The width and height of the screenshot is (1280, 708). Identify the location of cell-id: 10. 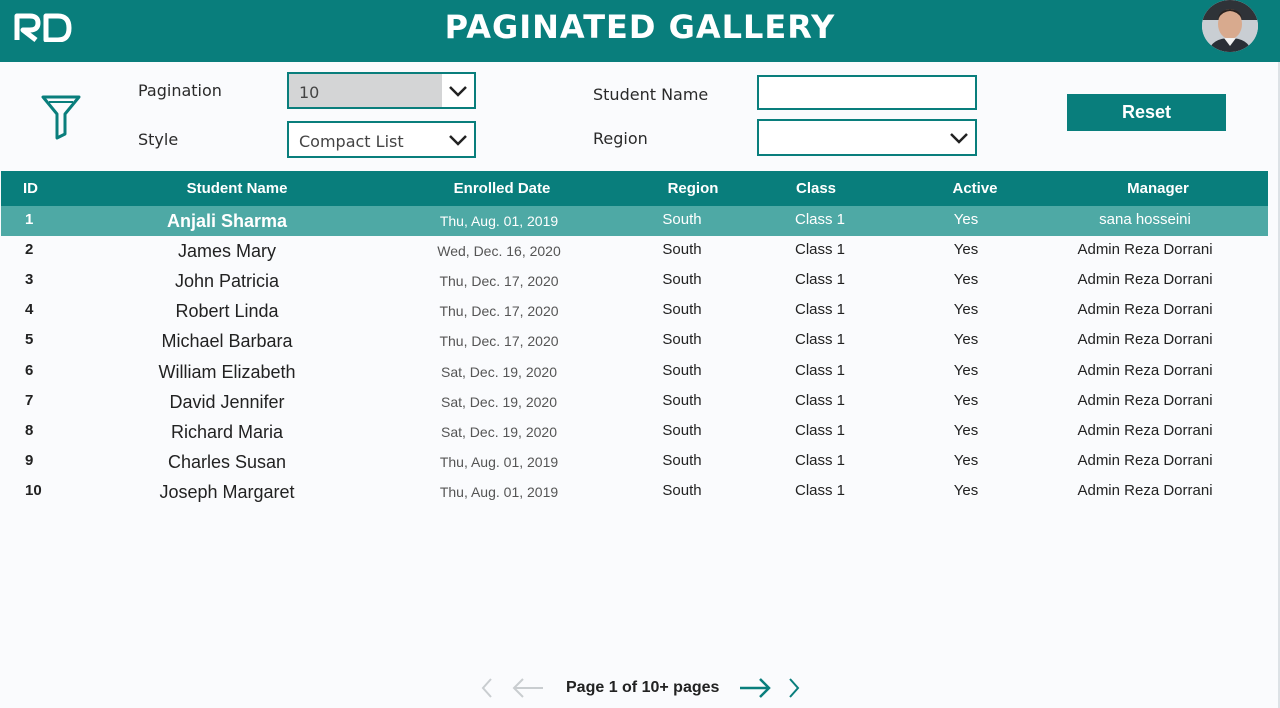
(33, 490).